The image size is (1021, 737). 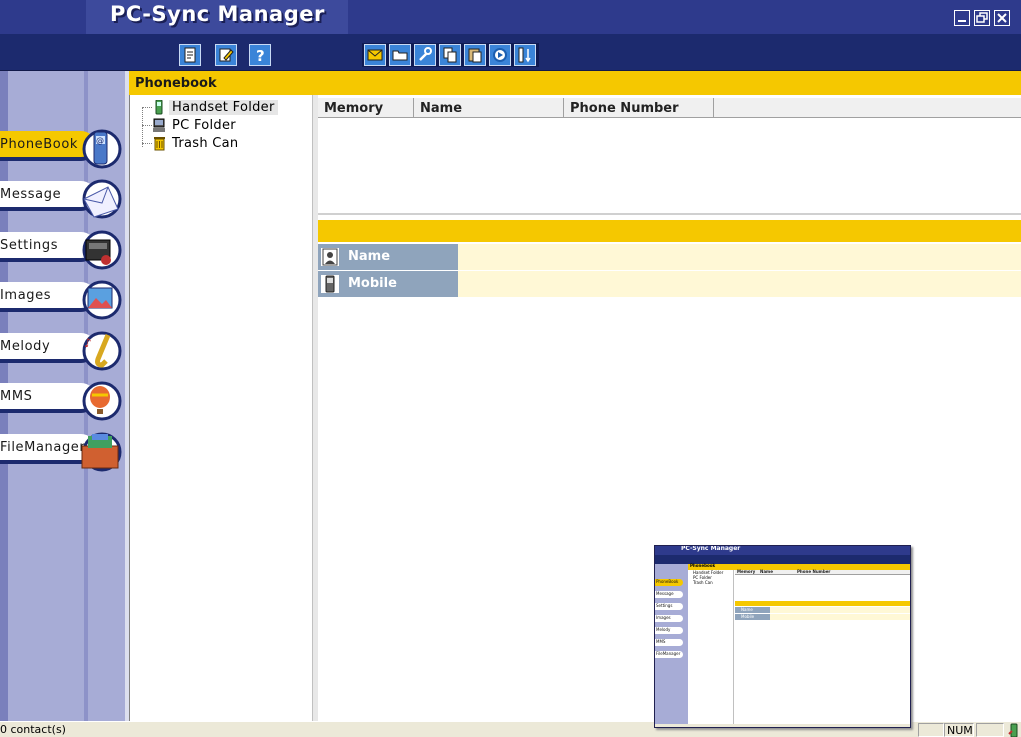 What do you see at coordinates (26, 295) in the screenshot?
I see `nav-tab-label: Images` at bounding box center [26, 295].